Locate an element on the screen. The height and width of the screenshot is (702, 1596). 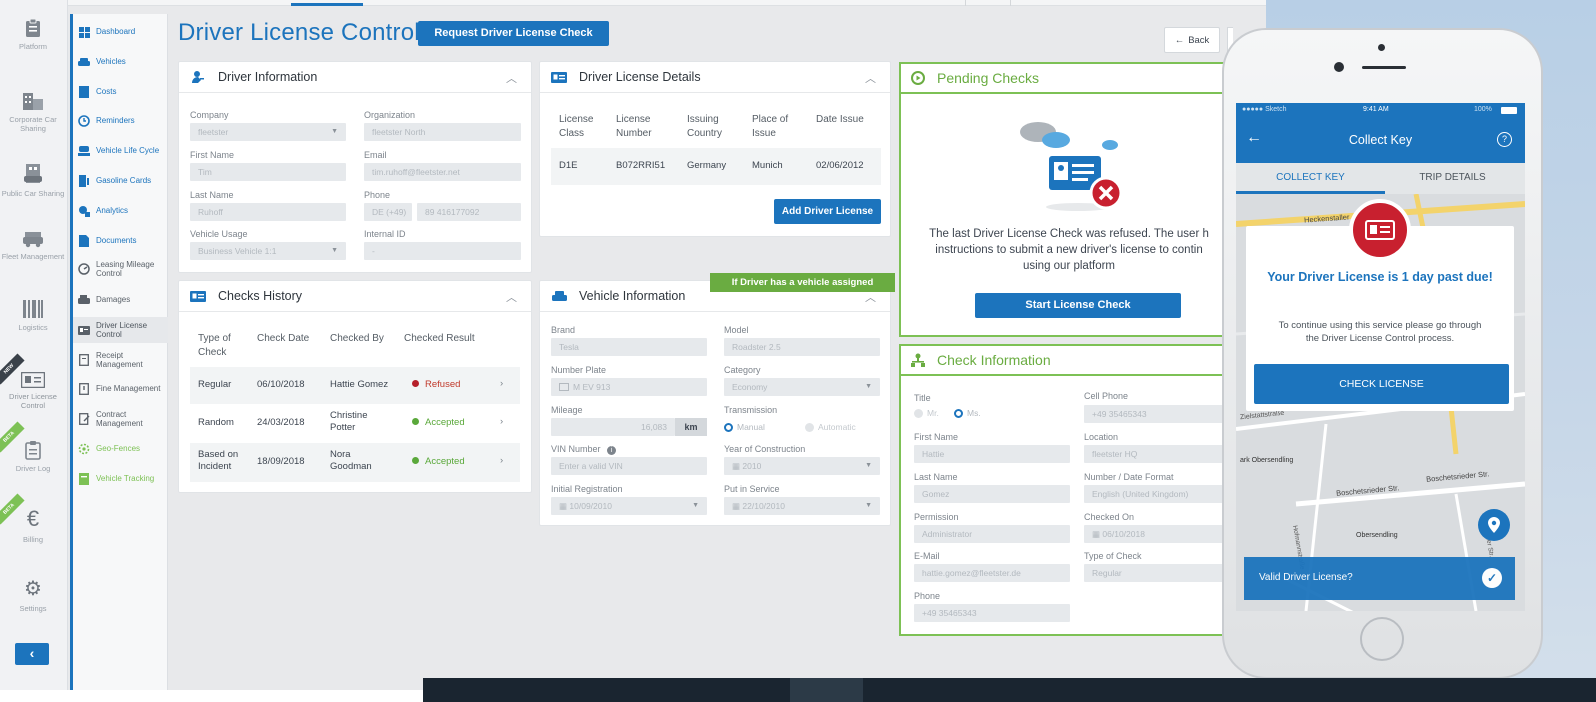
type-of-check-field: Regular is located at coordinates (1160, 573).